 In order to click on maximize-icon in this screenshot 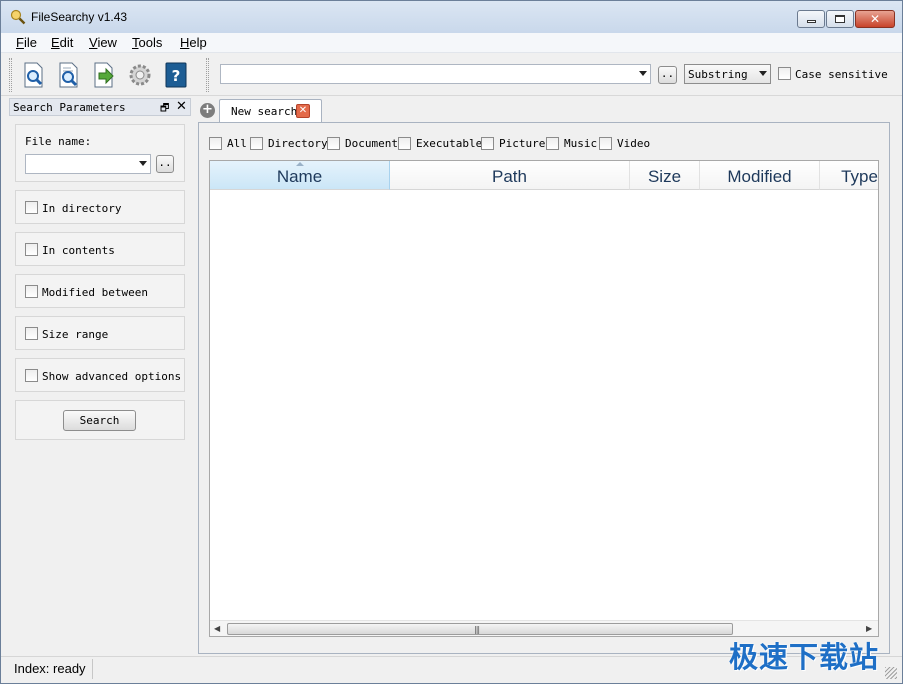, I will do `click(840, 19)`.